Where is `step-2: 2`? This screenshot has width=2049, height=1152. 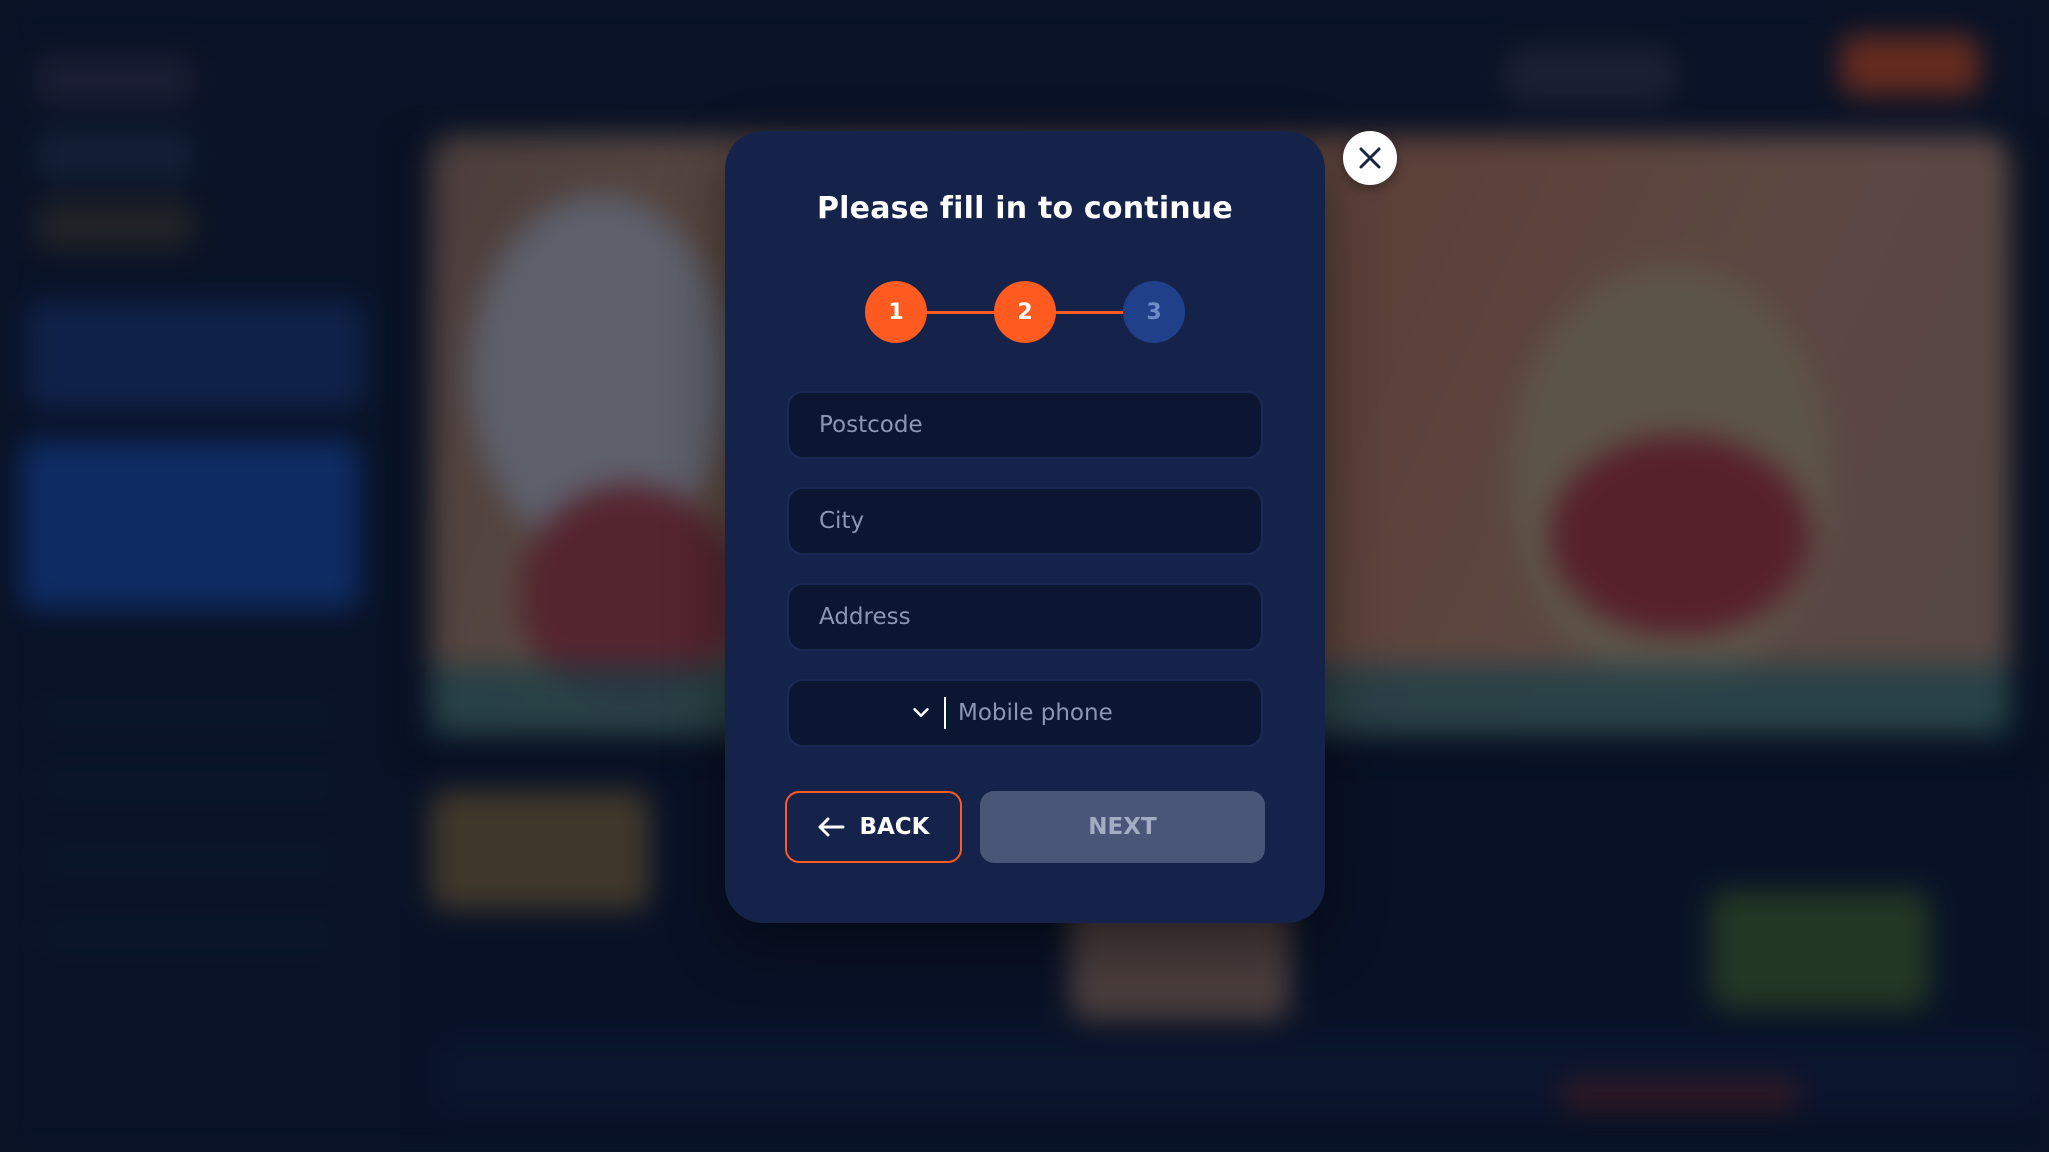 step-2: 2 is located at coordinates (1025, 312).